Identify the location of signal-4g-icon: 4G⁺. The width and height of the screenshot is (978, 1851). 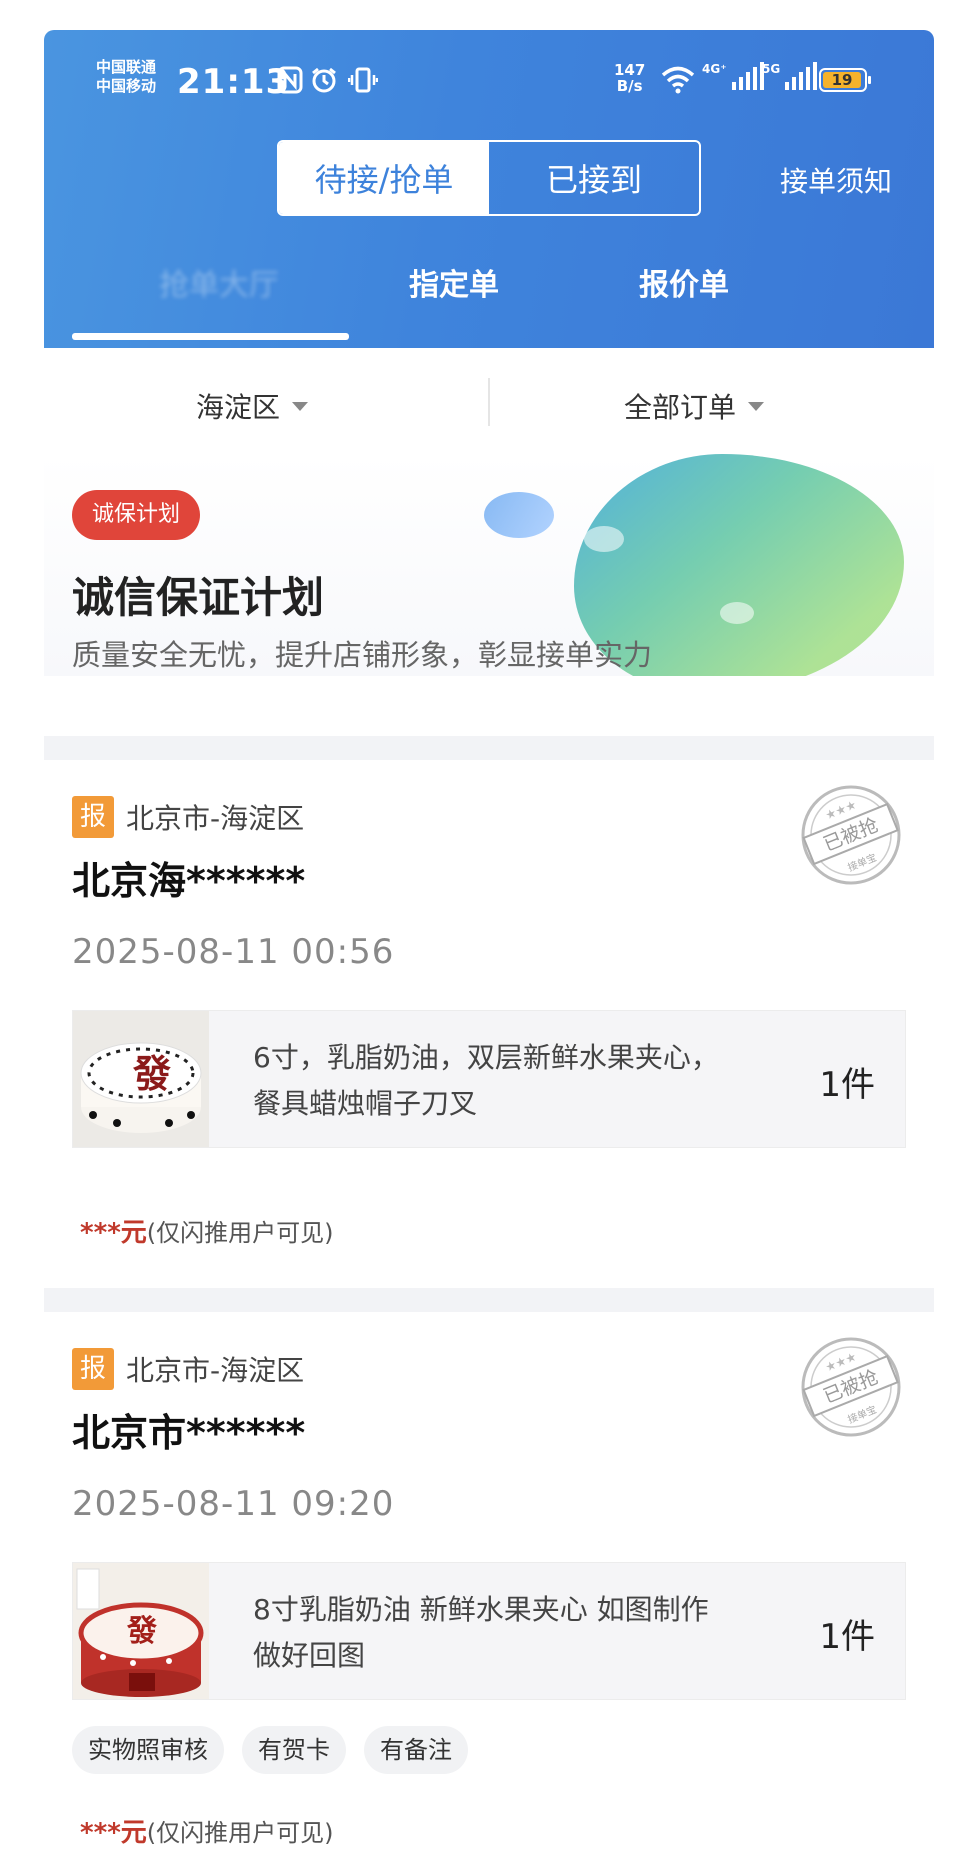
(733, 76).